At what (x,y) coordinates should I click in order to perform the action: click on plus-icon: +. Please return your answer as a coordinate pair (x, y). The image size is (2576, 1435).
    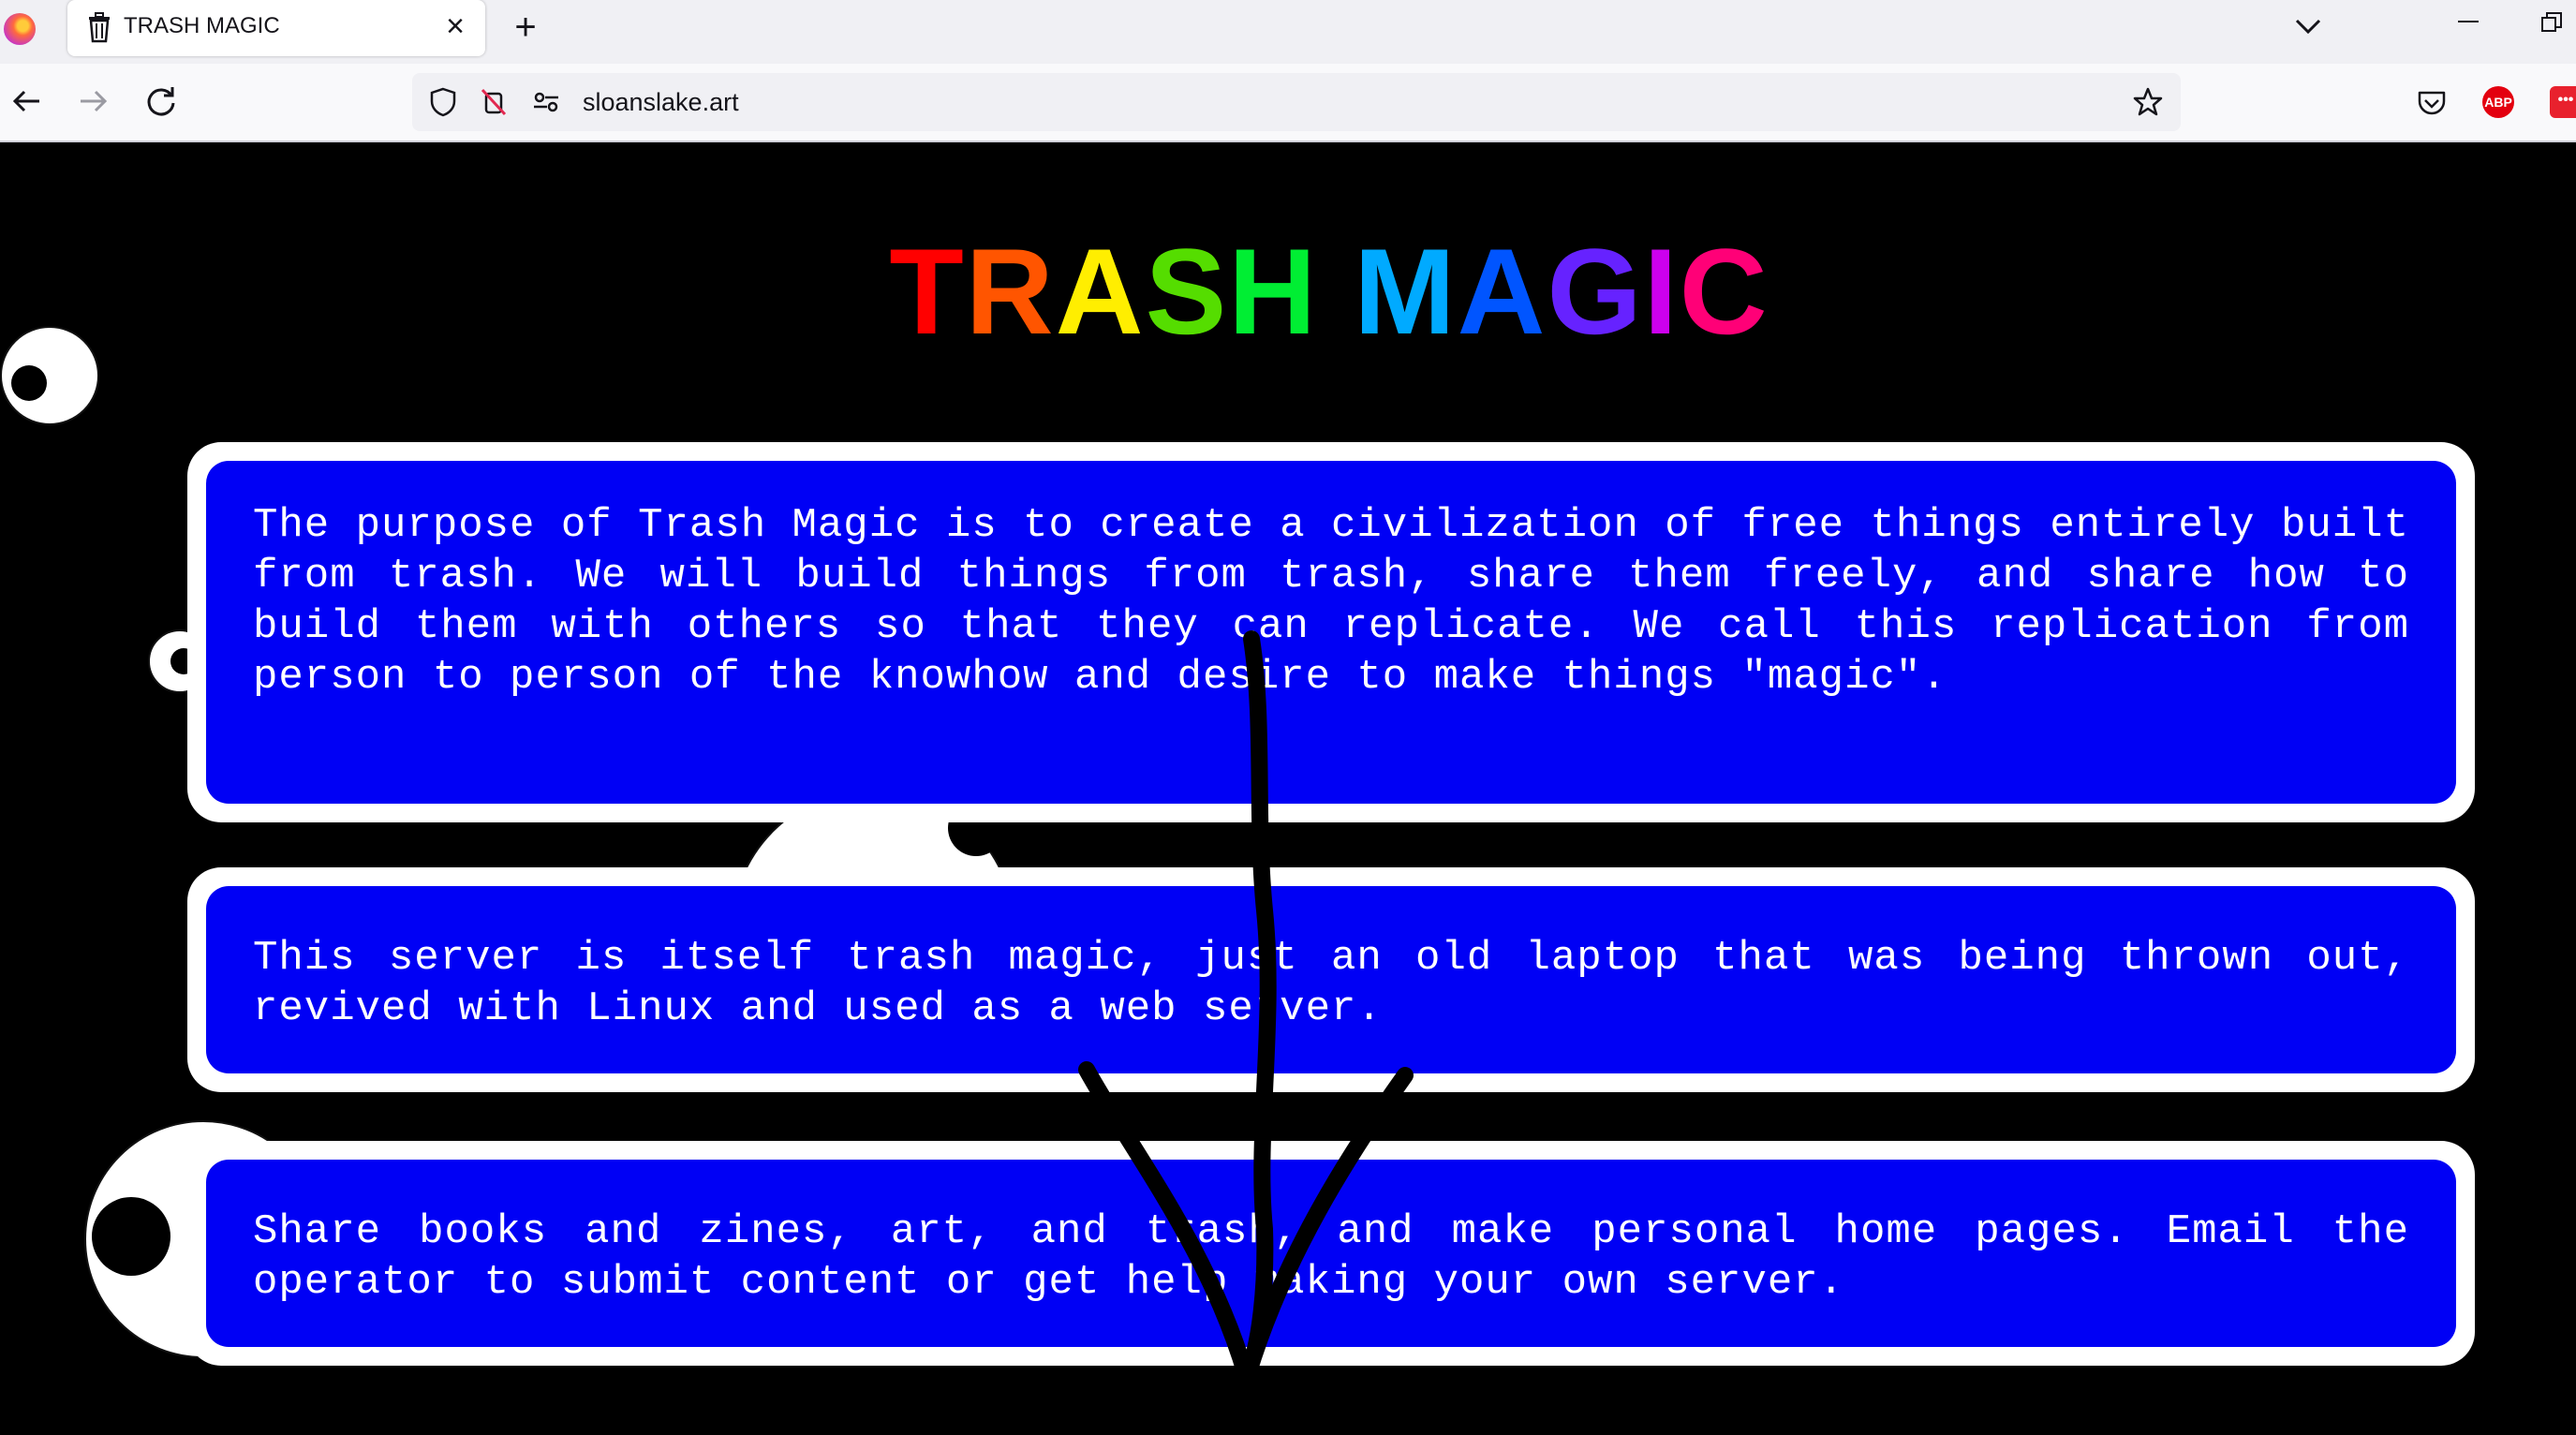
    Looking at the image, I should click on (525, 27).